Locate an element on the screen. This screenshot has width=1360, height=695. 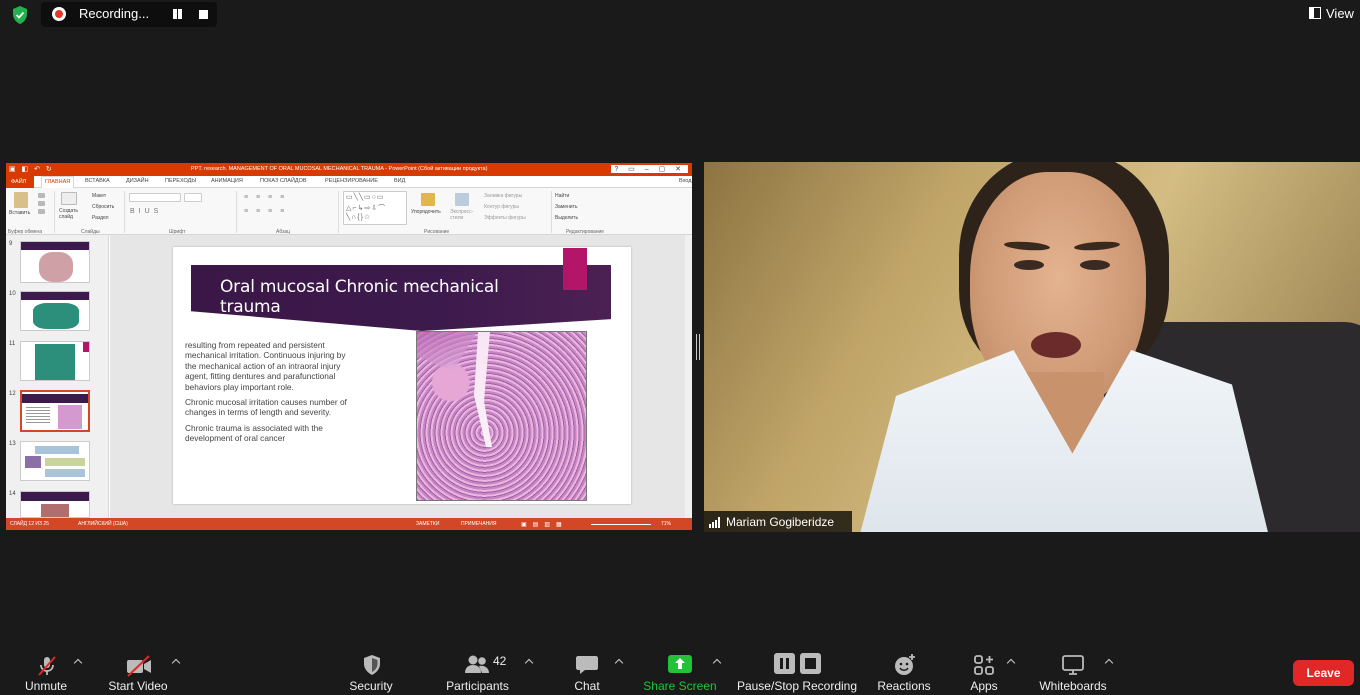
reset-button: Сбросить is located at coordinates (103, 207).